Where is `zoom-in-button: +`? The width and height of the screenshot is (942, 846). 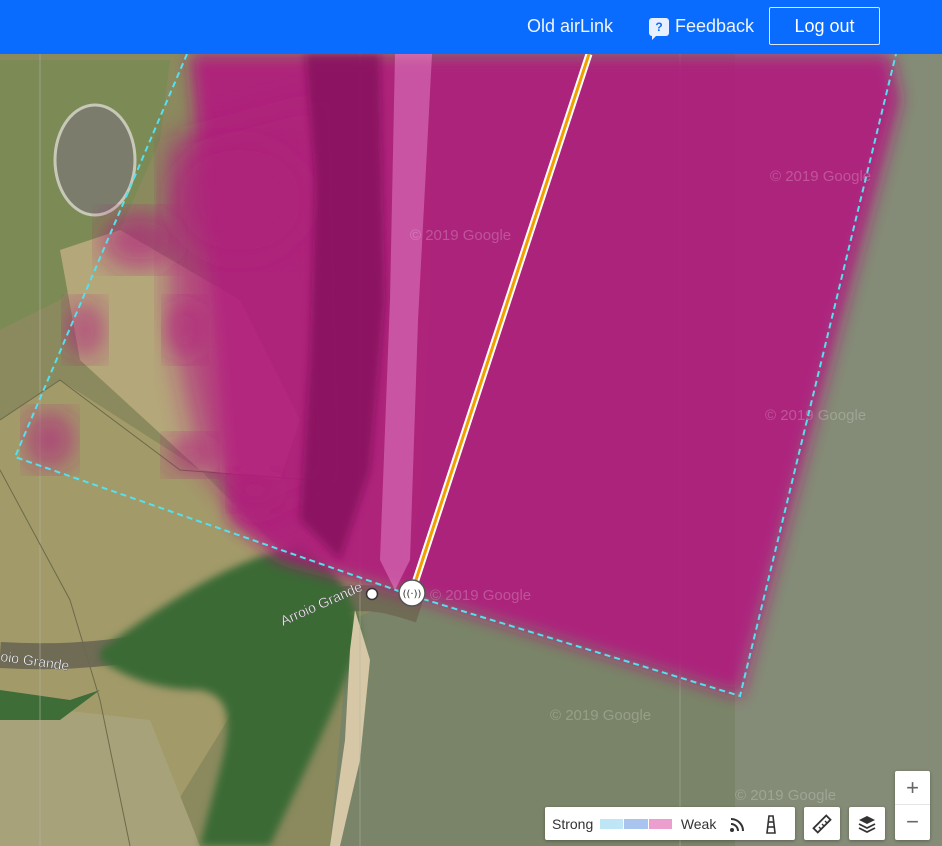
zoom-in-button: + is located at coordinates (912, 788).